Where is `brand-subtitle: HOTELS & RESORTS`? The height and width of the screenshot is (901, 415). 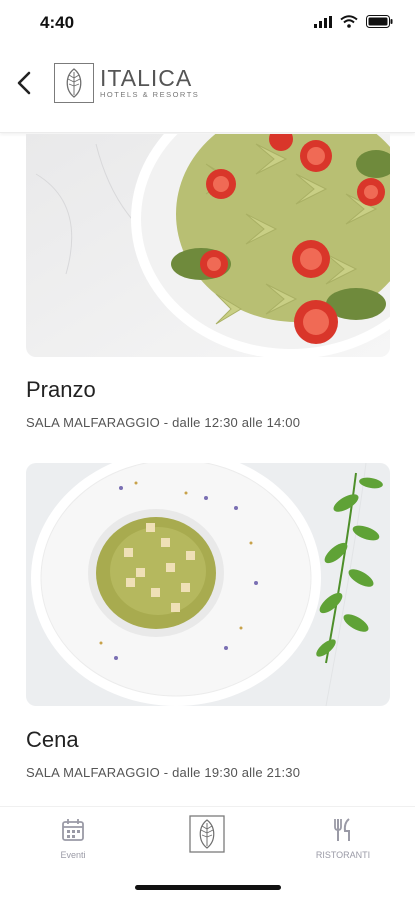 brand-subtitle: HOTELS & RESORTS is located at coordinates (150, 94).